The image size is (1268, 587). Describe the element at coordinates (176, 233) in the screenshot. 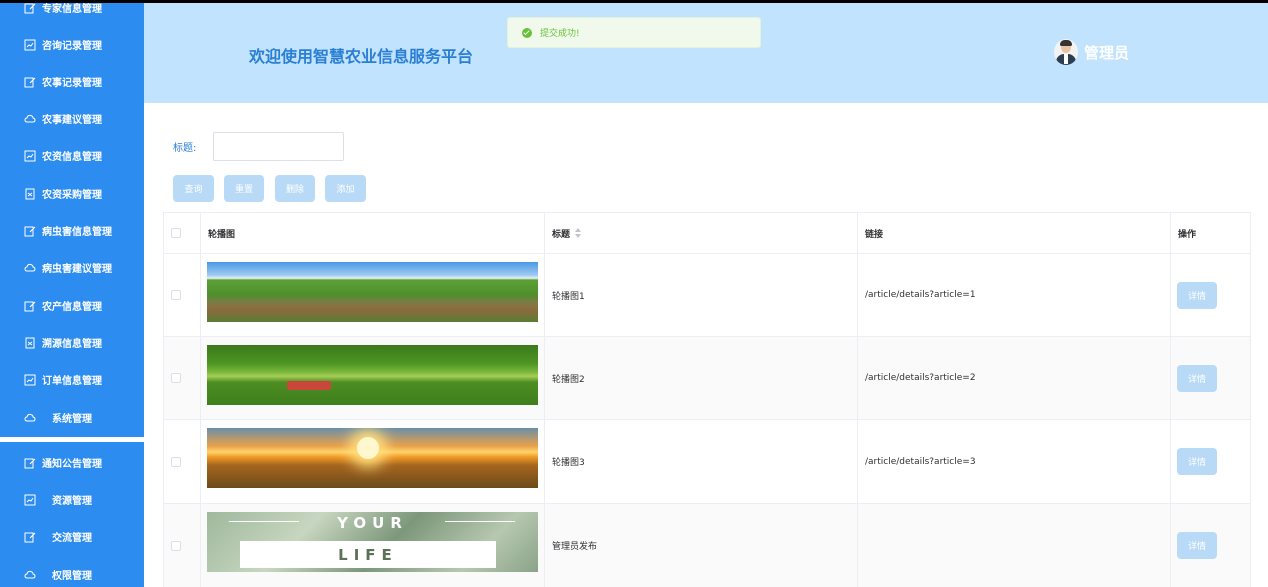

I see `select-all-checkbox` at that location.